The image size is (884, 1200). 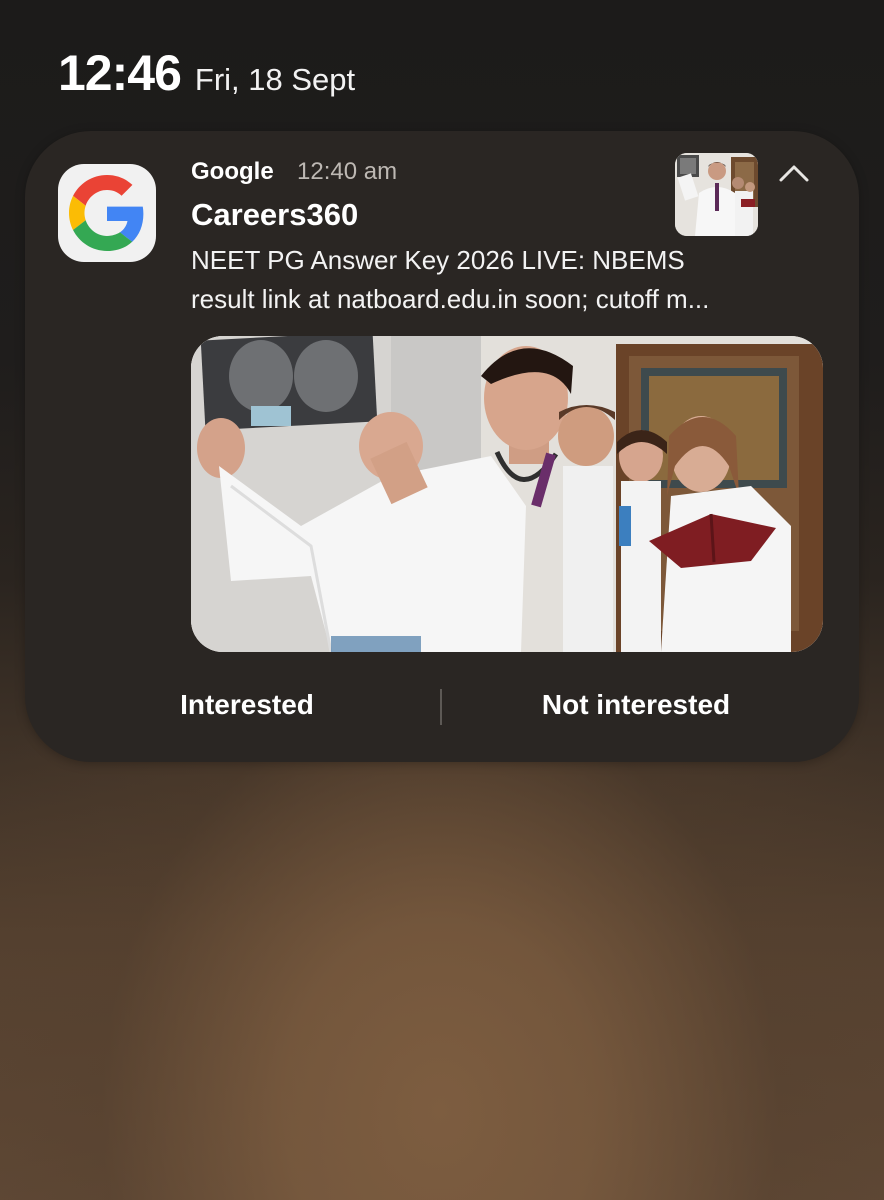 What do you see at coordinates (636, 705) in the screenshot?
I see `not-interested-button: Not interested` at bounding box center [636, 705].